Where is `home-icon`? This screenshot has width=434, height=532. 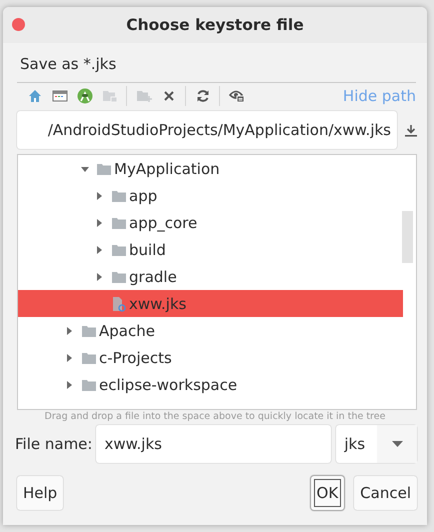
home-icon is located at coordinates (35, 96).